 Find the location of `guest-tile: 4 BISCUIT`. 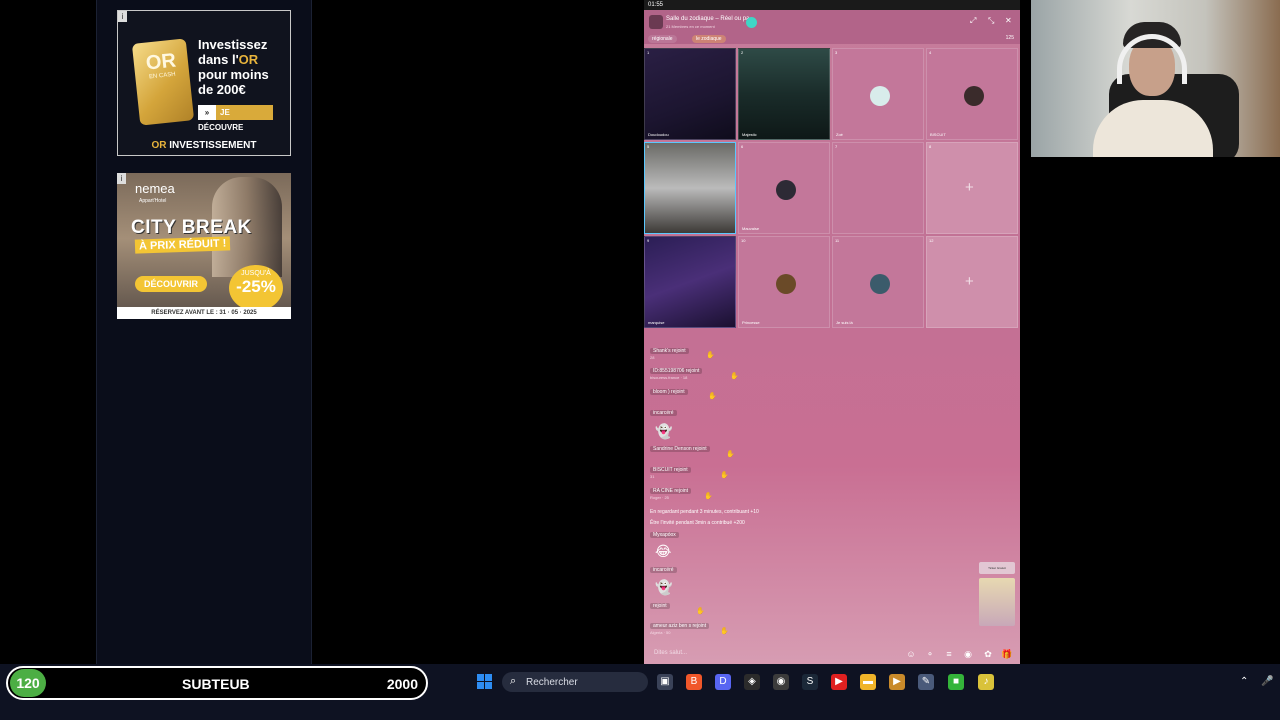

guest-tile: 4 BISCUIT is located at coordinates (972, 94).